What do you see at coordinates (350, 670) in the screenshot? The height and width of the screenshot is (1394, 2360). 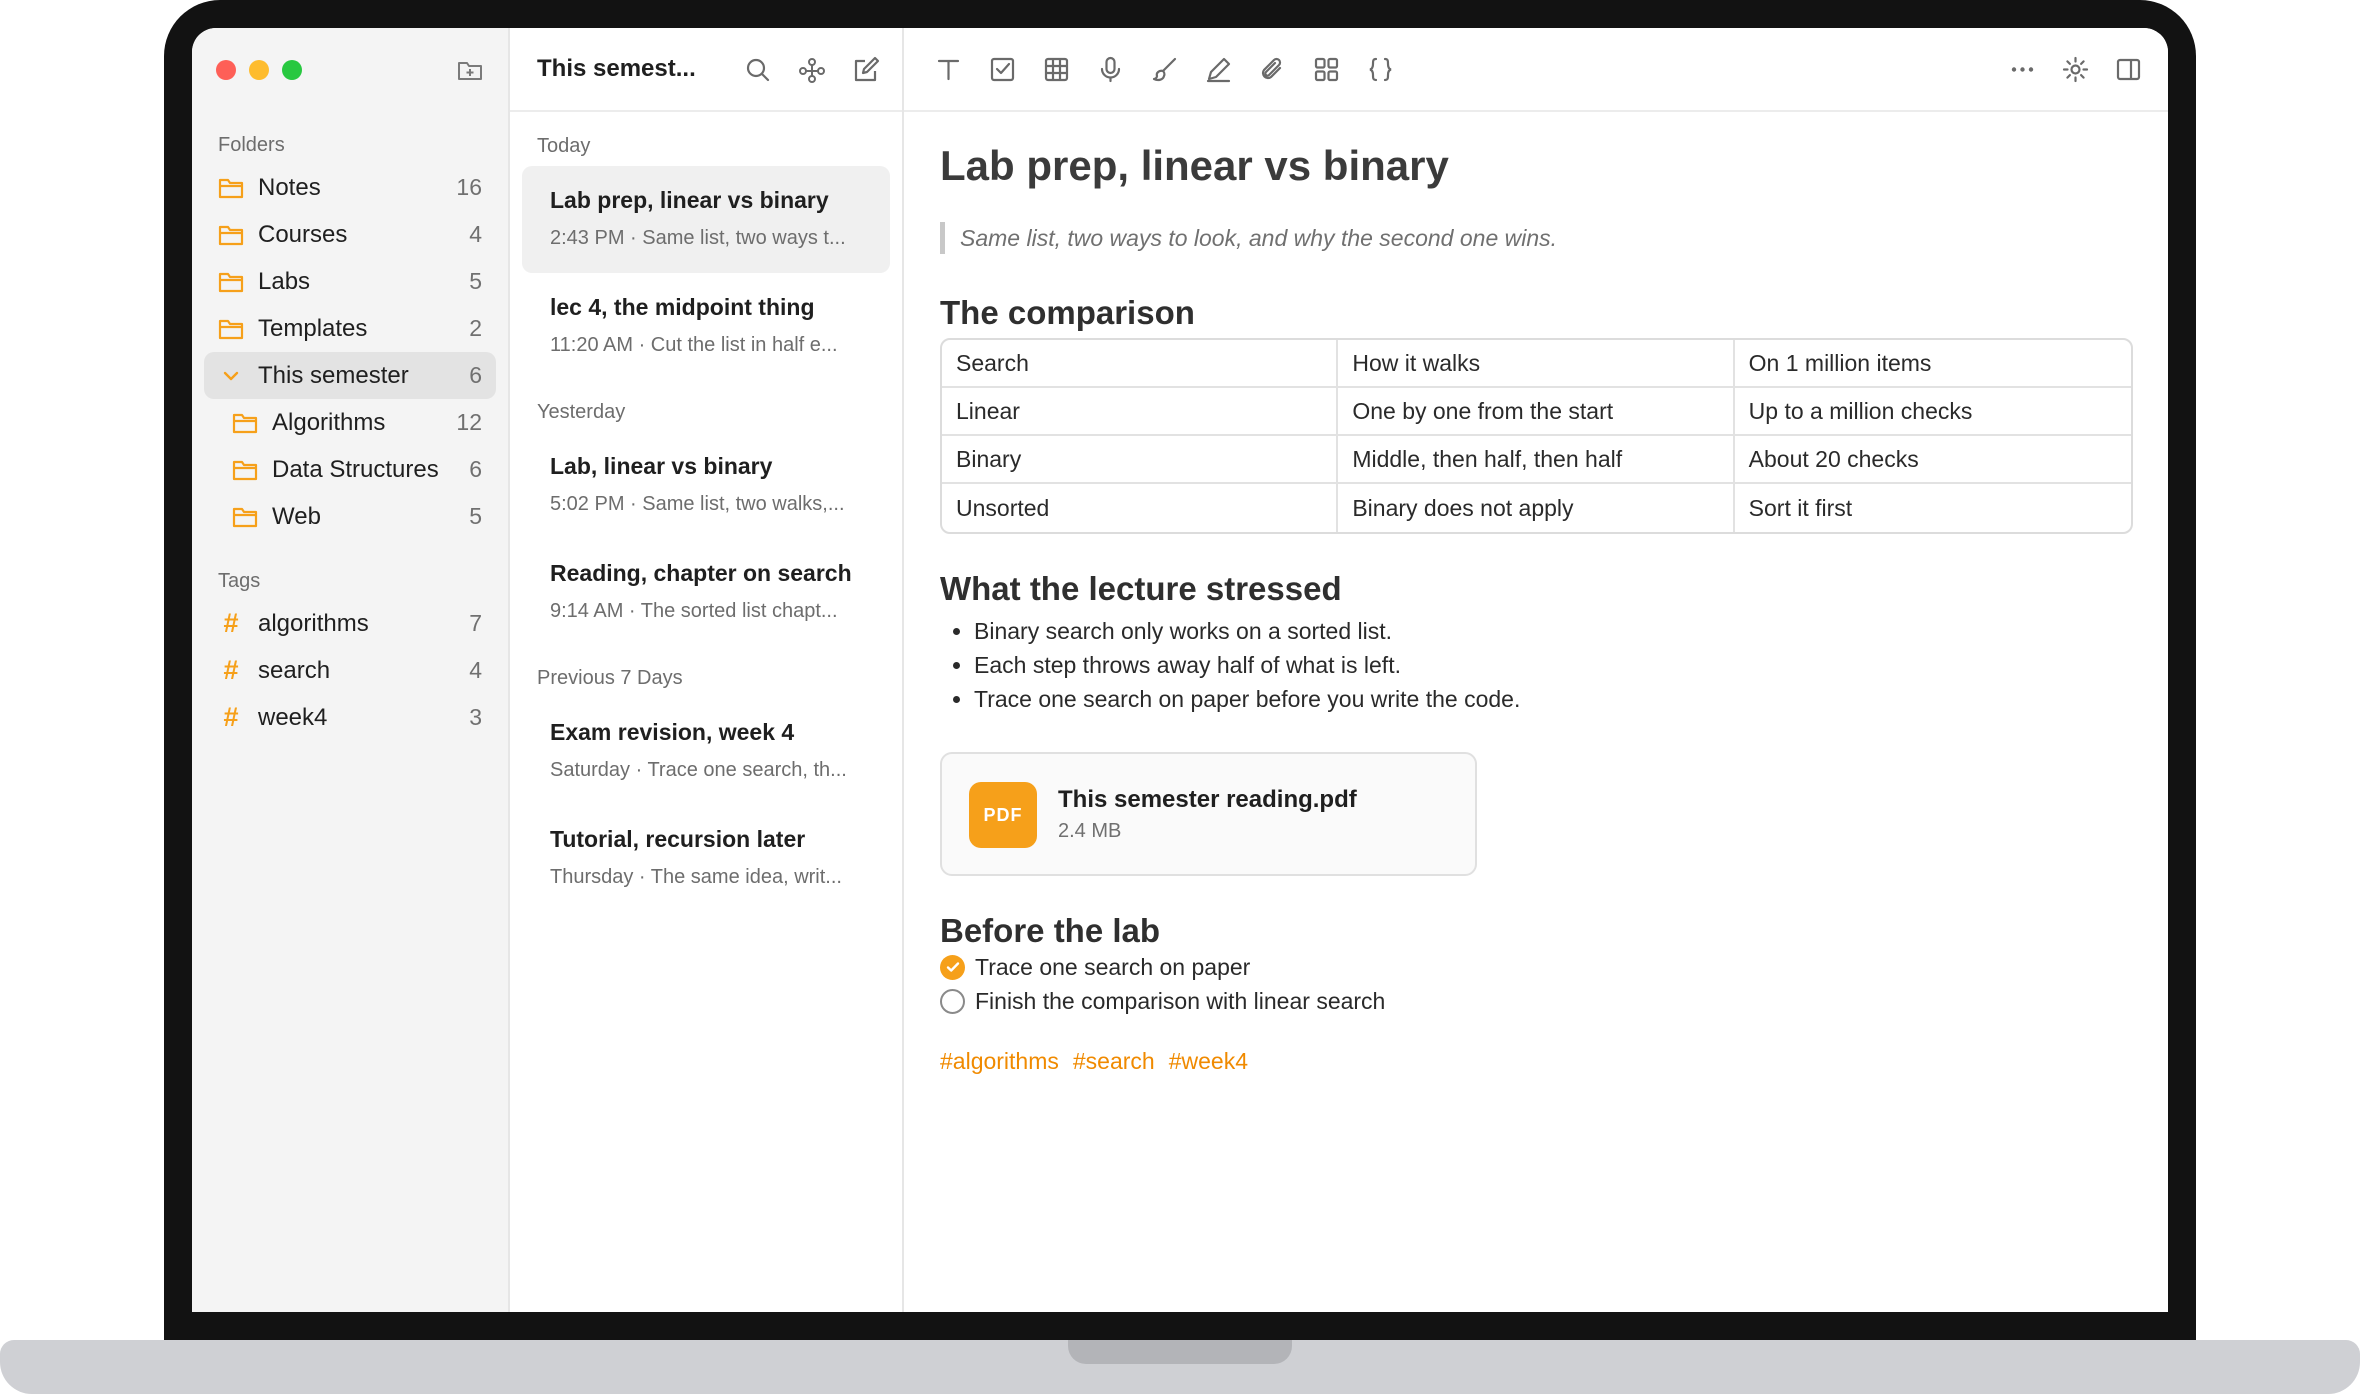 I see `tag-item-search: # search 4` at bounding box center [350, 670].